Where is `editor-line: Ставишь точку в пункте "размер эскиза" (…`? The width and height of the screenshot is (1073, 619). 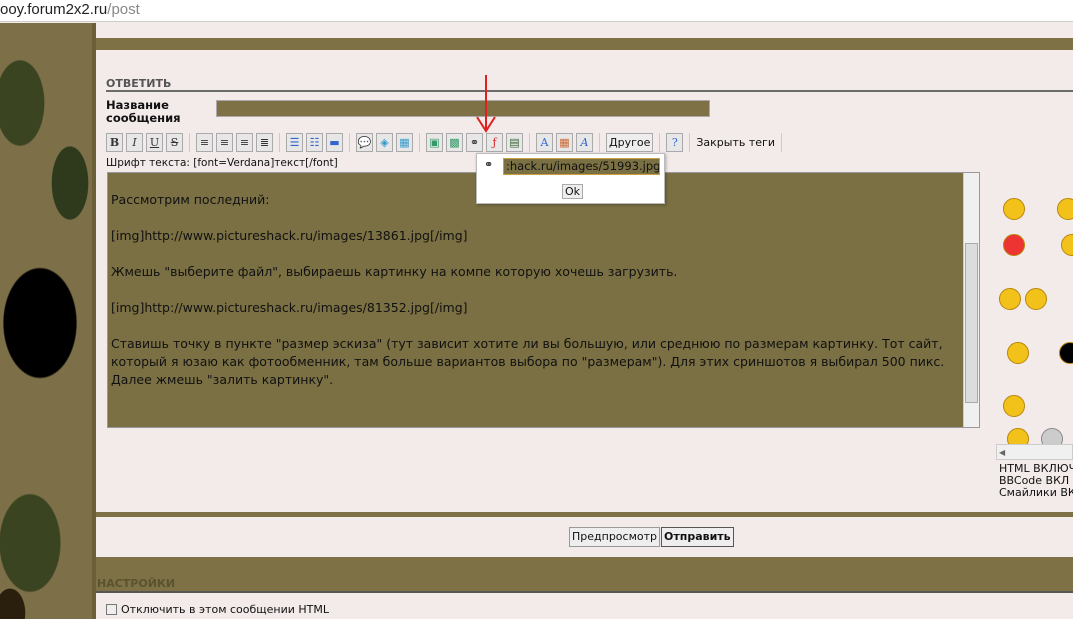
editor-line: Ставишь точку в пункте "размер эскиза" (… is located at coordinates (528, 361).